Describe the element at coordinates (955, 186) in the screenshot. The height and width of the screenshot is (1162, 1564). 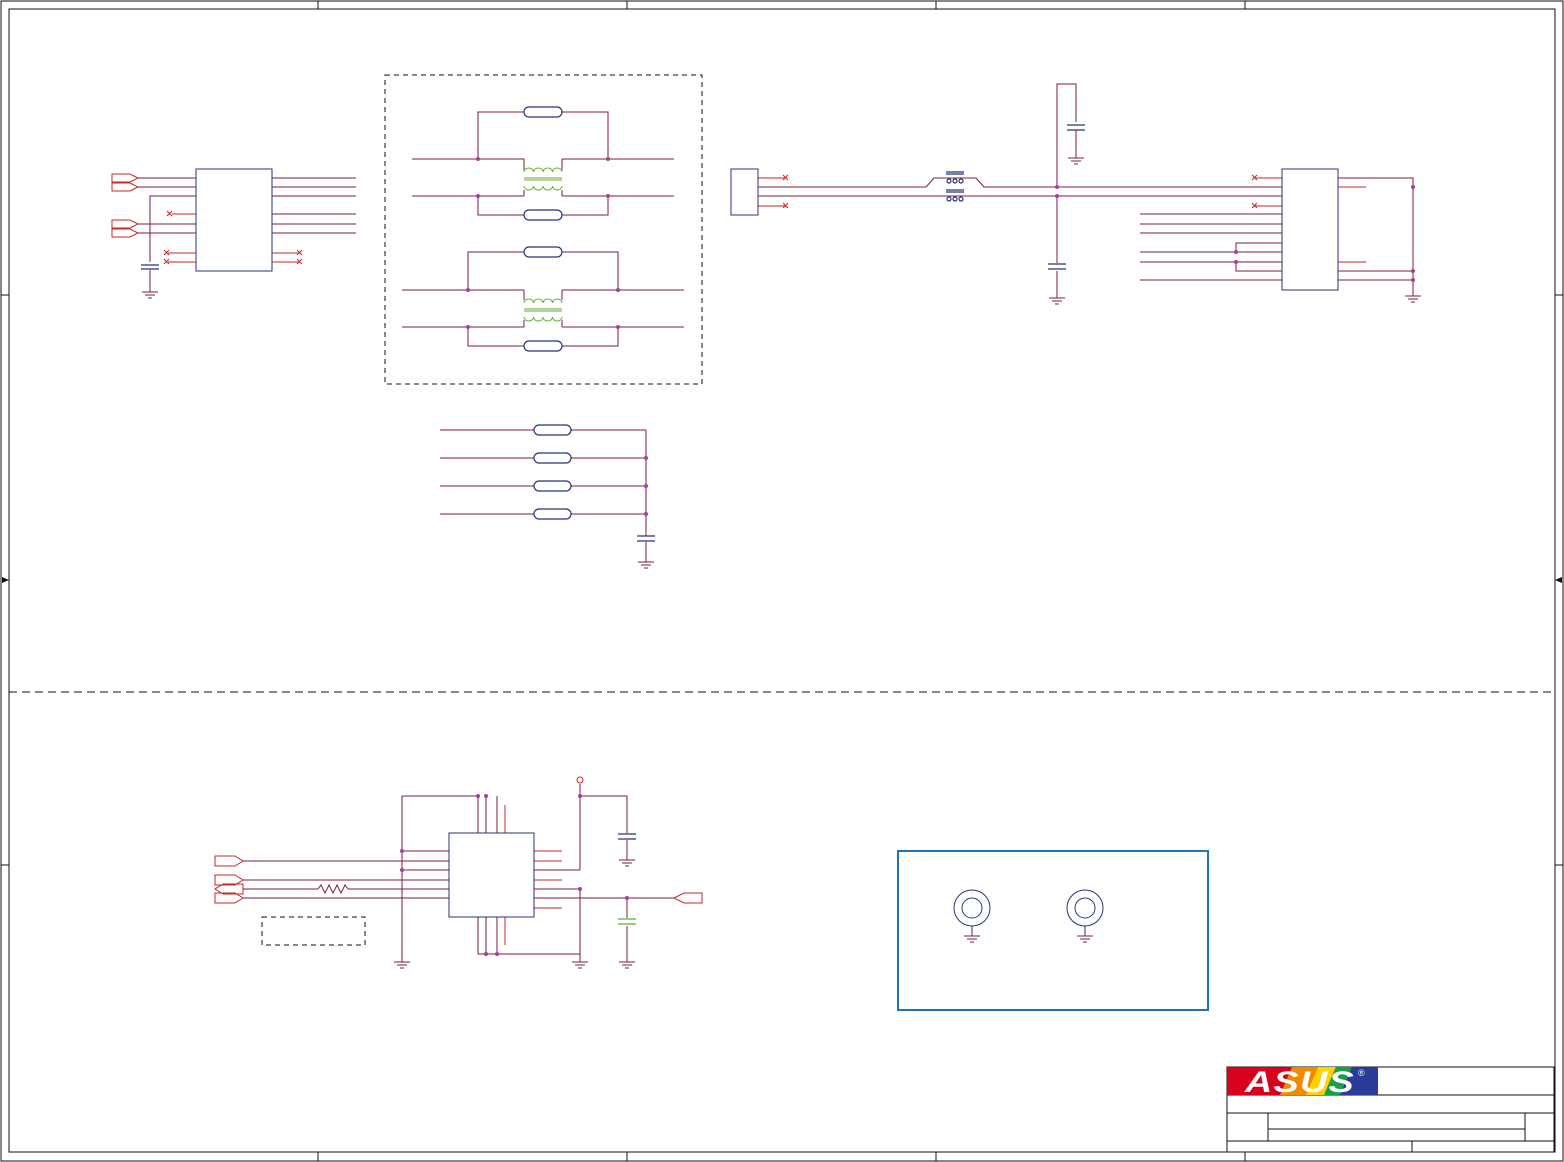
I see `esd-protector` at that location.